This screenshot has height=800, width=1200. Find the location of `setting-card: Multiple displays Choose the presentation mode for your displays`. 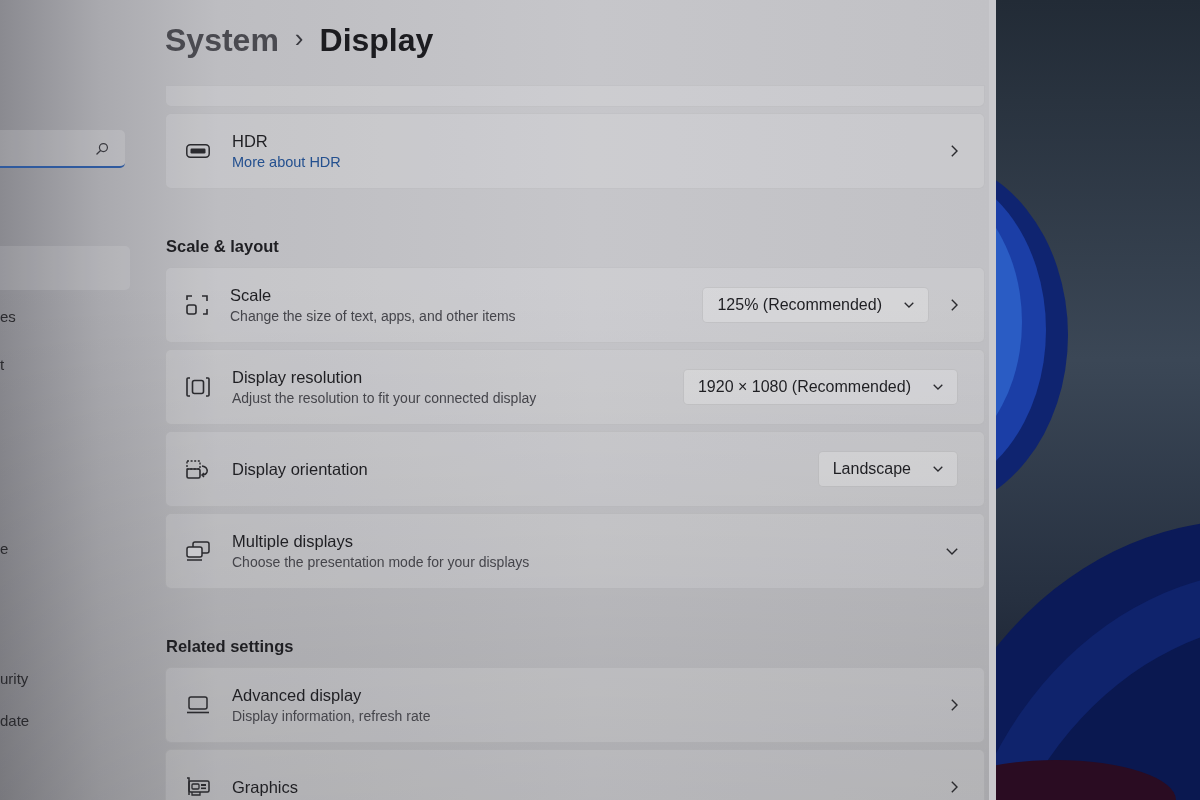

setting-card: Multiple displays Choose the presentation mode for your displays is located at coordinates (575, 551).